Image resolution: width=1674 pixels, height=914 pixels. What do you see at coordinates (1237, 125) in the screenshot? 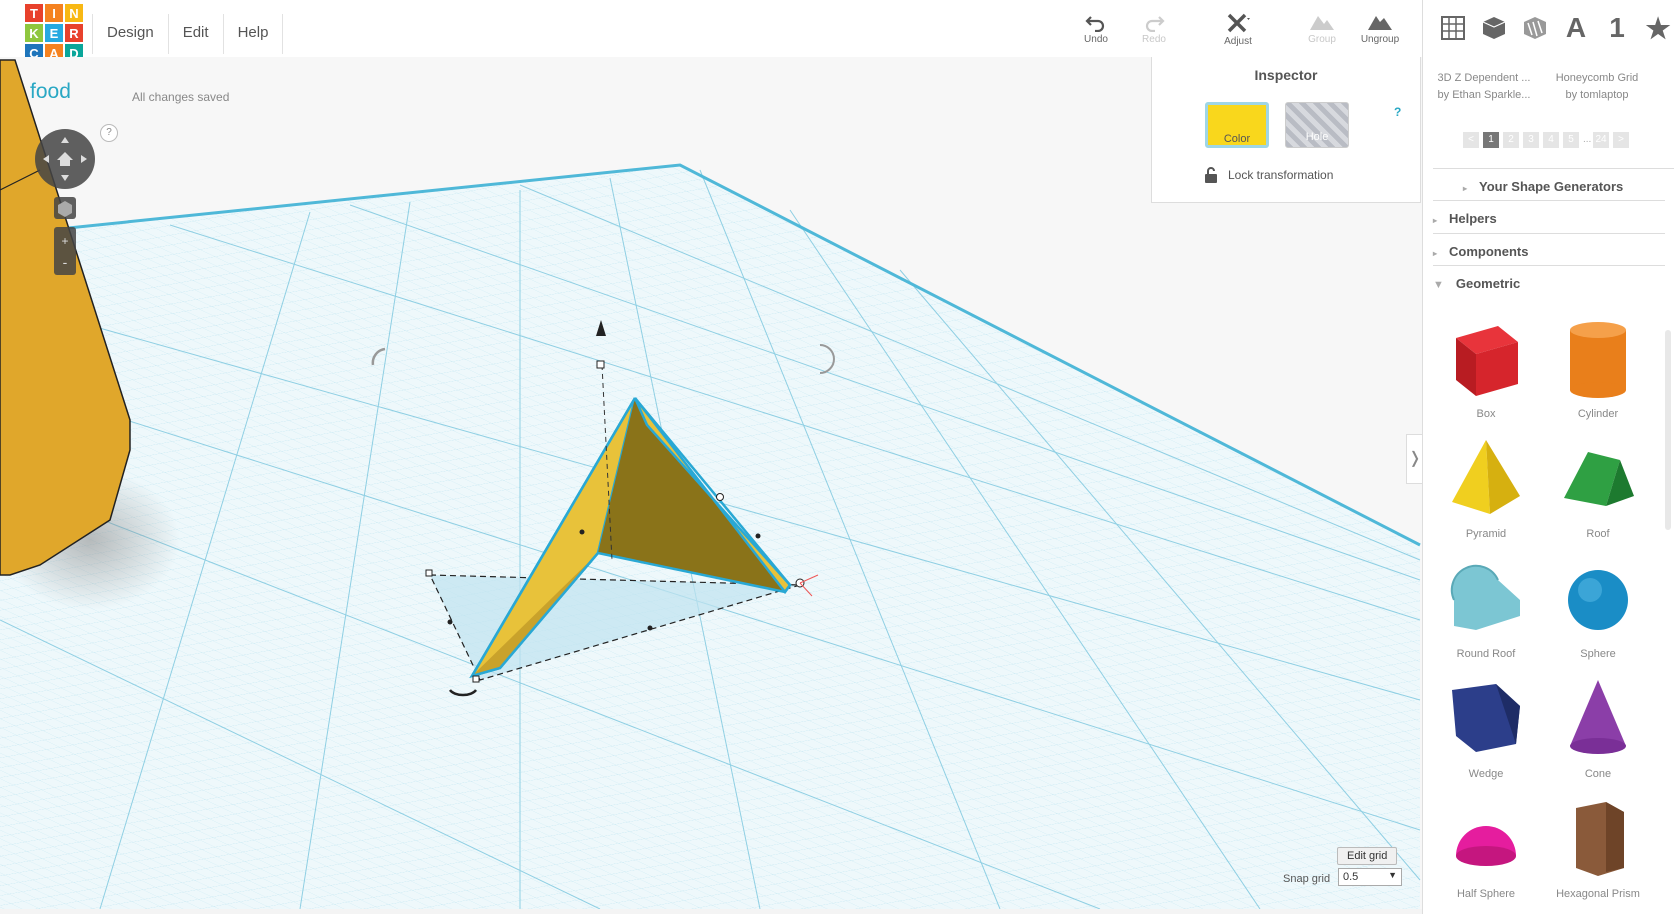
I see `color-swatch-button: Color` at bounding box center [1237, 125].